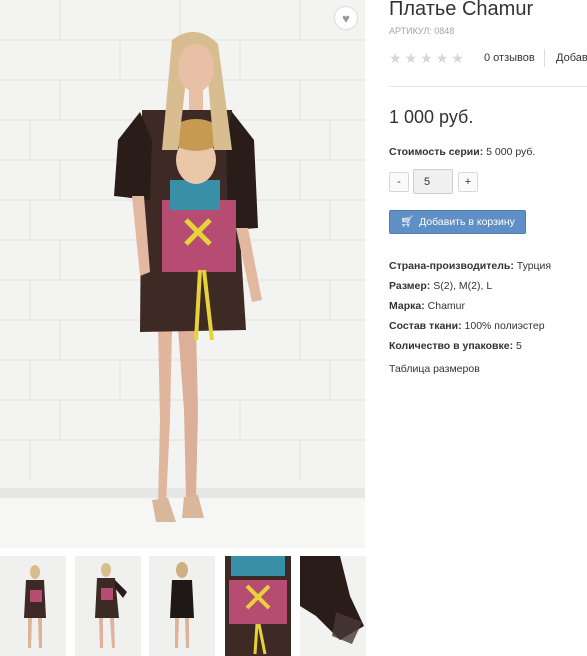  What do you see at coordinates (399, 182) in the screenshot?
I see `quantity-decrease-button: -` at bounding box center [399, 182].